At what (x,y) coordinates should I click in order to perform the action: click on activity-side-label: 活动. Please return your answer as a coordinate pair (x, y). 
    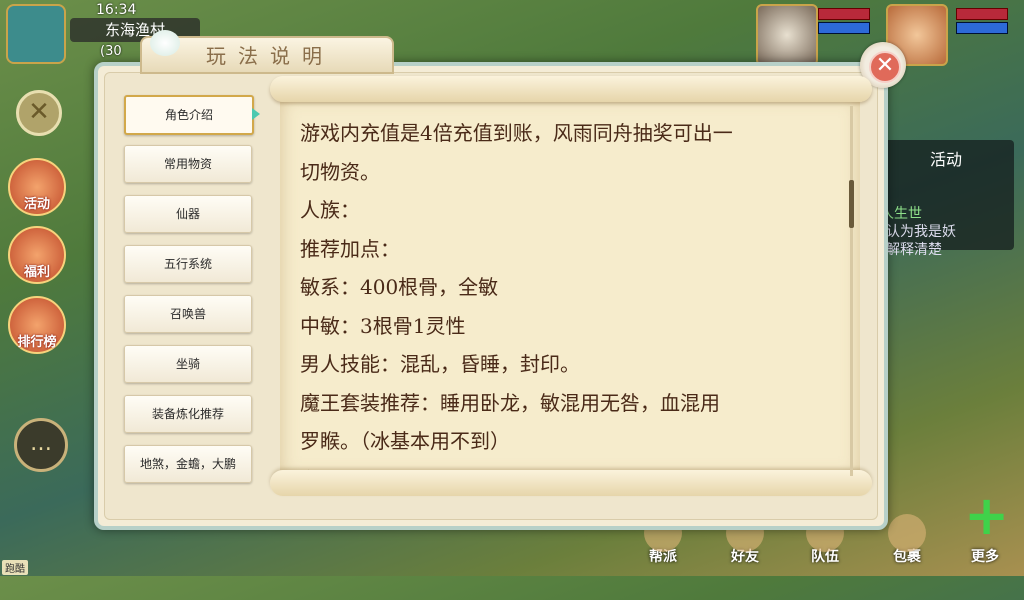
    Looking at the image, I should click on (36, 204).